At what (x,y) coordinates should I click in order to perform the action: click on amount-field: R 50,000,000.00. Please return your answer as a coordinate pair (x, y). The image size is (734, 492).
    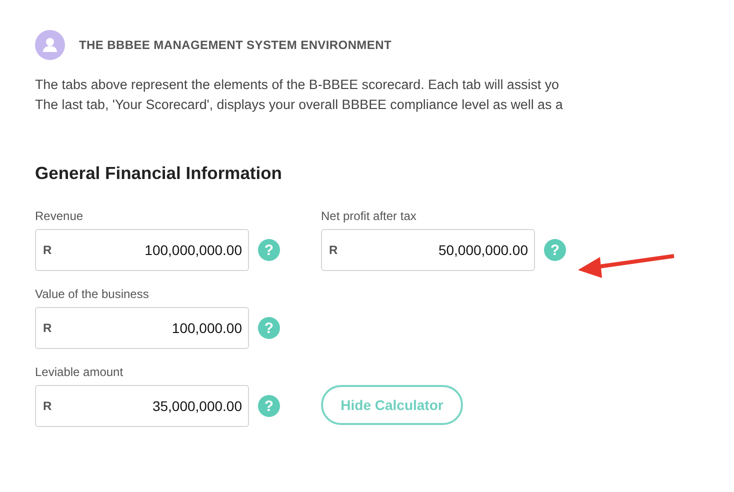
    Looking at the image, I should click on (428, 250).